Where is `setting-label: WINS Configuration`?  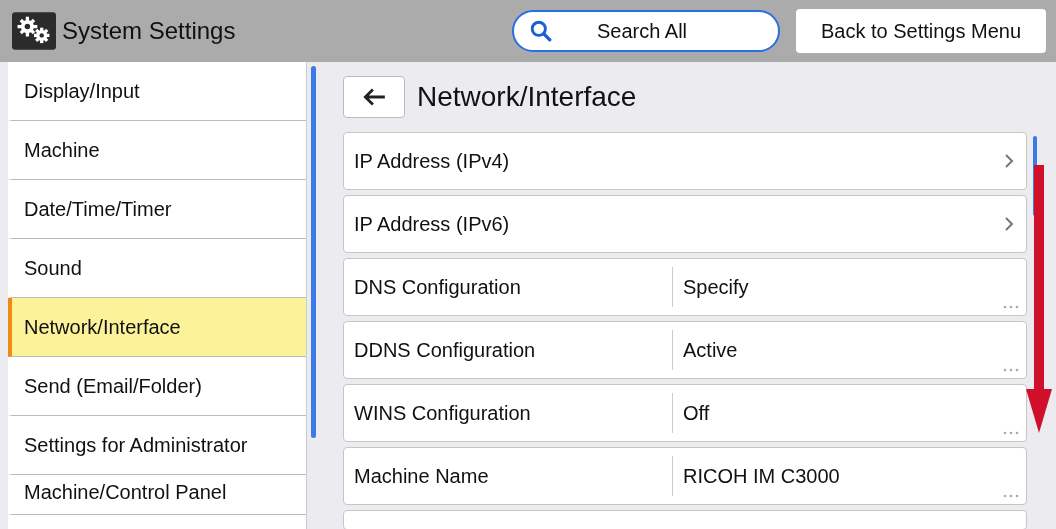
setting-label: WINS Configuration is located at coordinates (443, 413).